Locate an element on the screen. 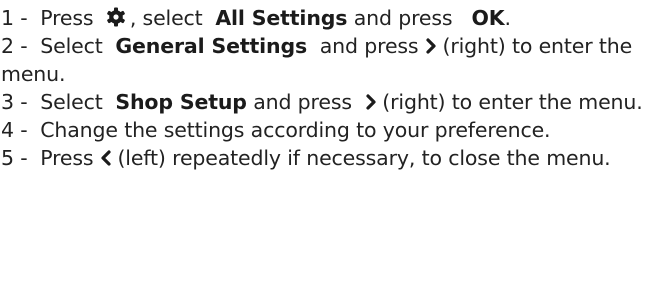 The height and width of the screenshot is (299, 667). step-number: 5 - is located at coordinates (14, 158).